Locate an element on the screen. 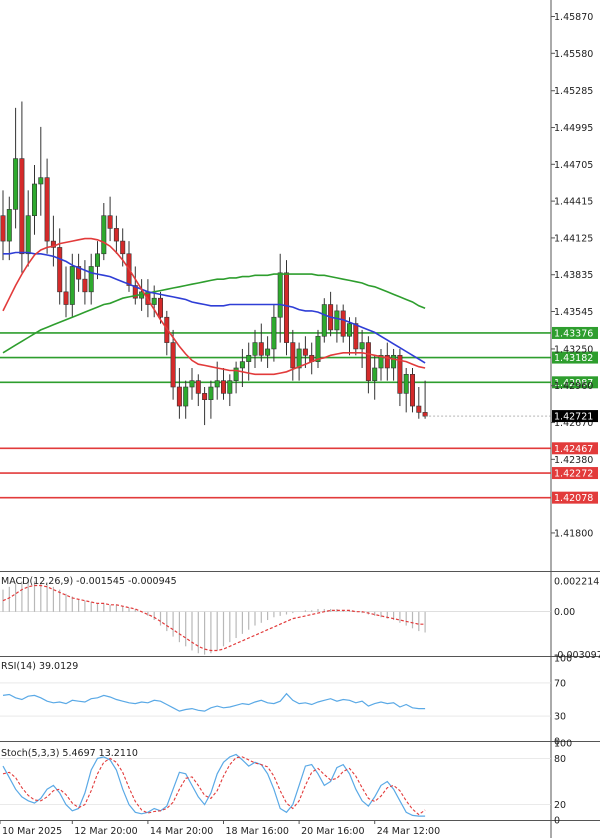 The width and height of the screenshot is (600, 838). price-tick-label-4: 1.44705 is located at coordinates (573, 165).